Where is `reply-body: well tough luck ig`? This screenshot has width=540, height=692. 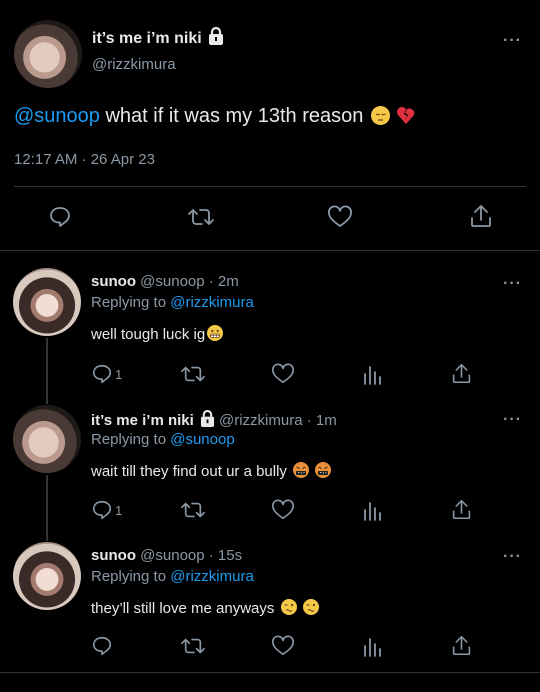 reply-body: well tough luck ig is located at coordinates (148, 334).